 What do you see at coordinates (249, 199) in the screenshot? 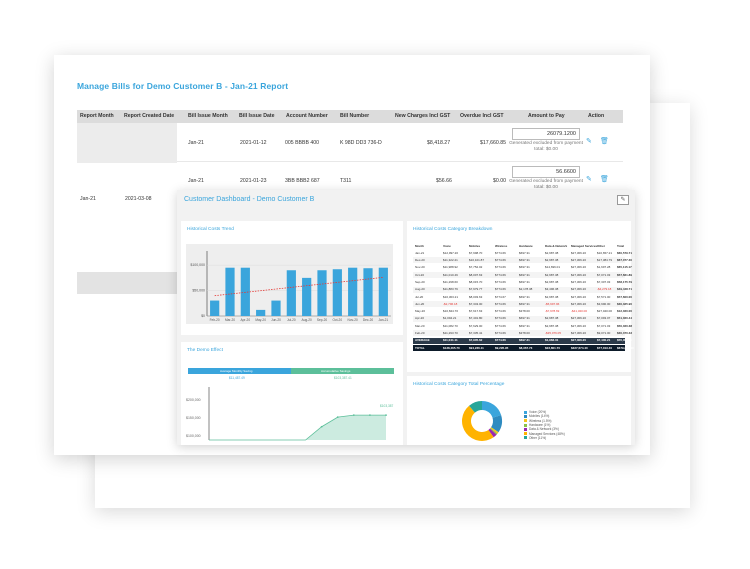
I see `dashboard-title: Customer Dashboard - Demo Customer B` at bounding box center [249, 199].